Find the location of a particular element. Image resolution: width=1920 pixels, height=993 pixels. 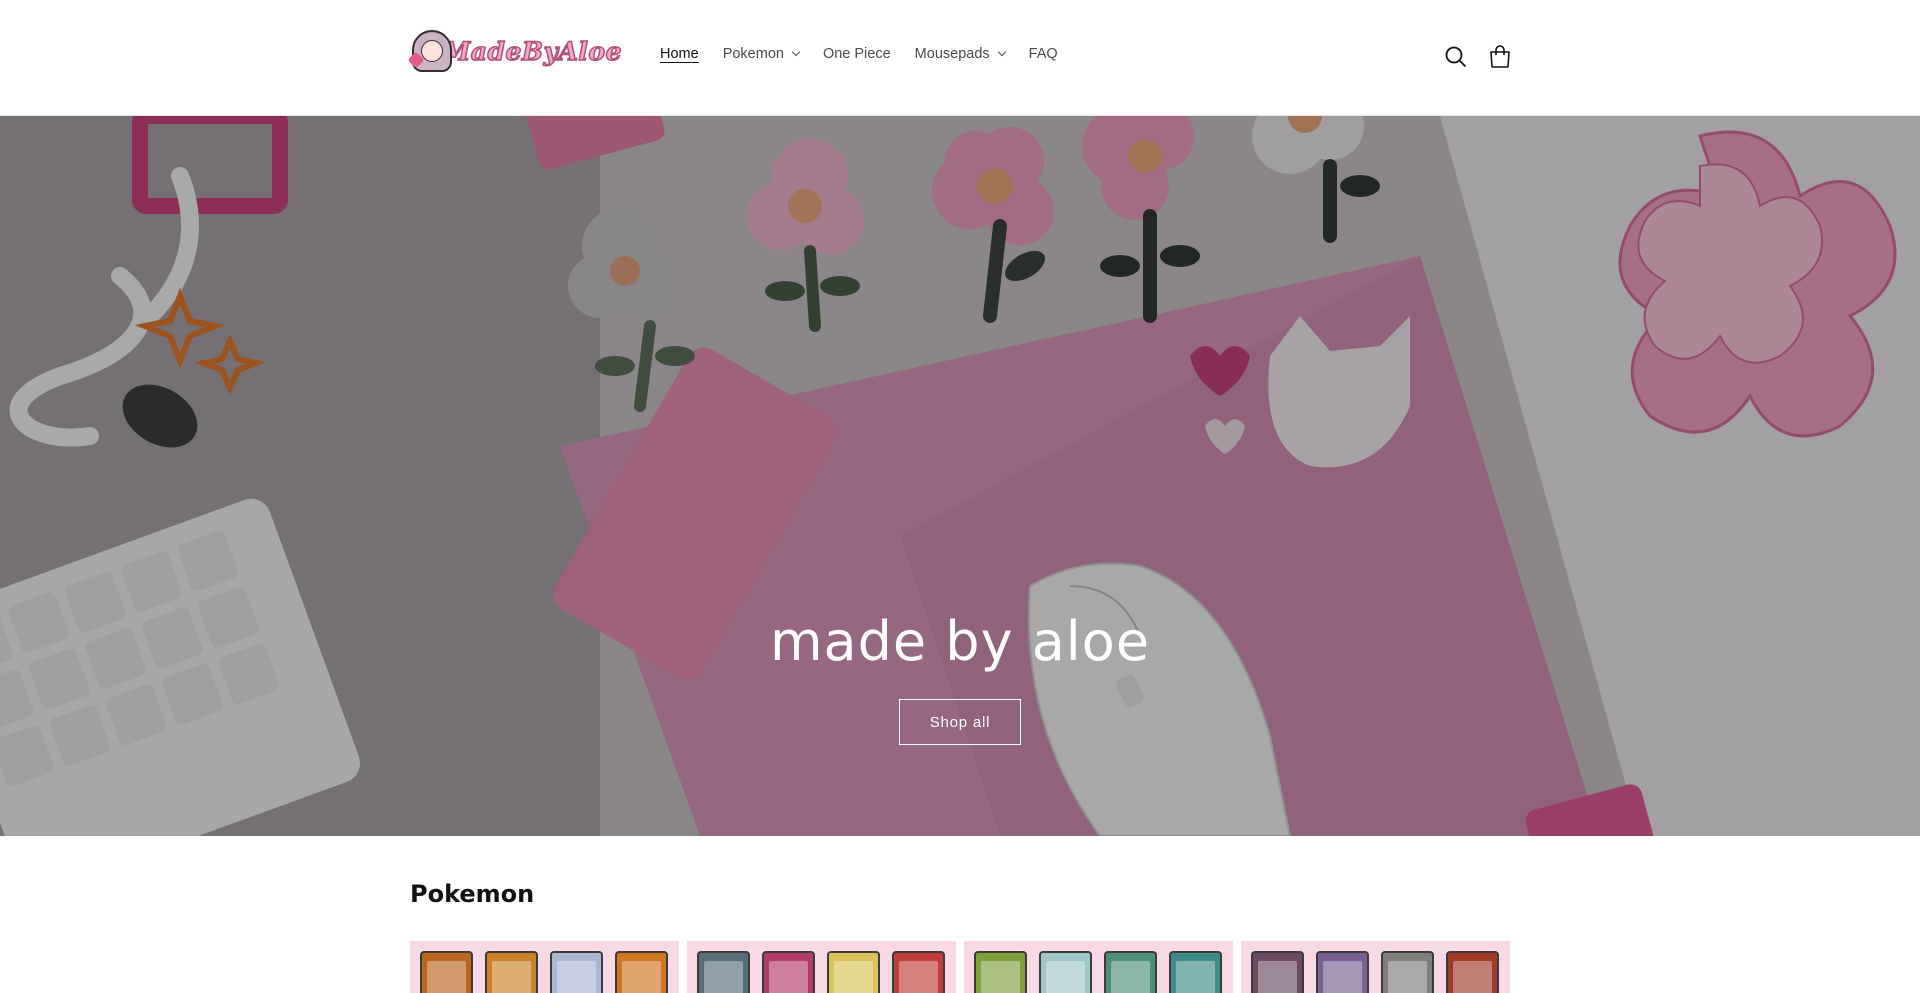

site-logo: MadeByAloe is located at coordinates (514, 51).